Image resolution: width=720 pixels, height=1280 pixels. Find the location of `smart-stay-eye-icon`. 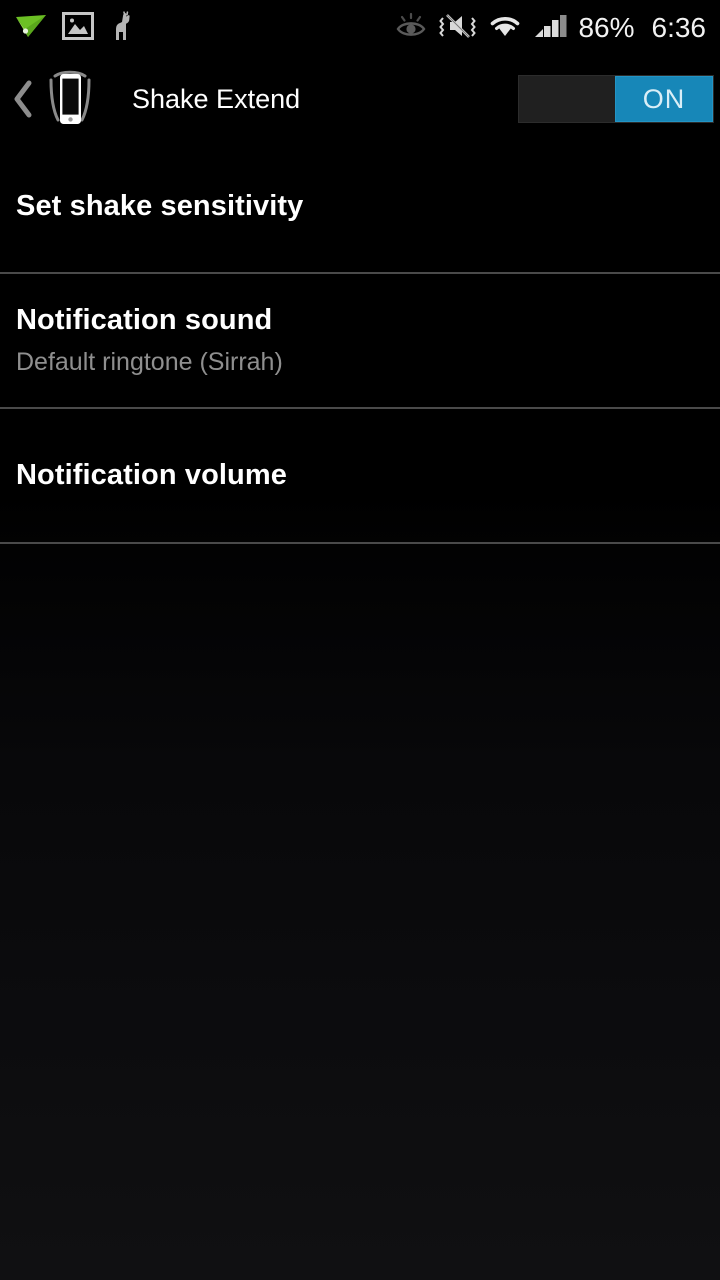

smart-stay-eye-icon is located at coordinates (411, 28).